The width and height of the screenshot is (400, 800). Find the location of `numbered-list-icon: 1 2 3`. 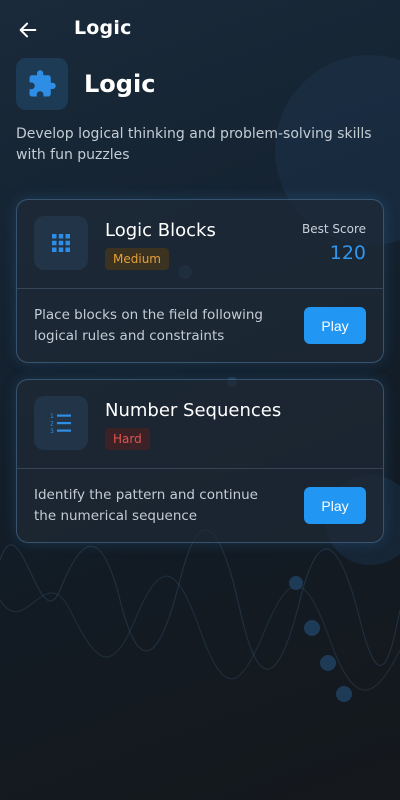

numbered-list-icon: 1 2 3 is located at coordinates (60, 424).